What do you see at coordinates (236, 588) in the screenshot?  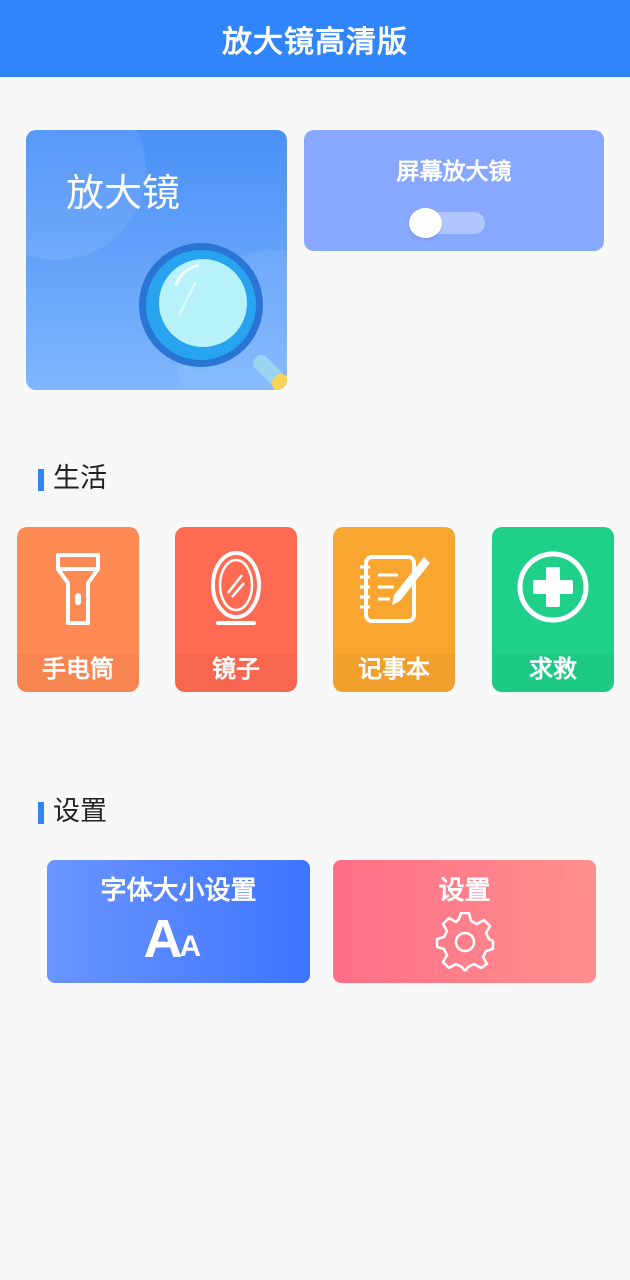 I see `mirror-icon` at bounding box center [236, 588].